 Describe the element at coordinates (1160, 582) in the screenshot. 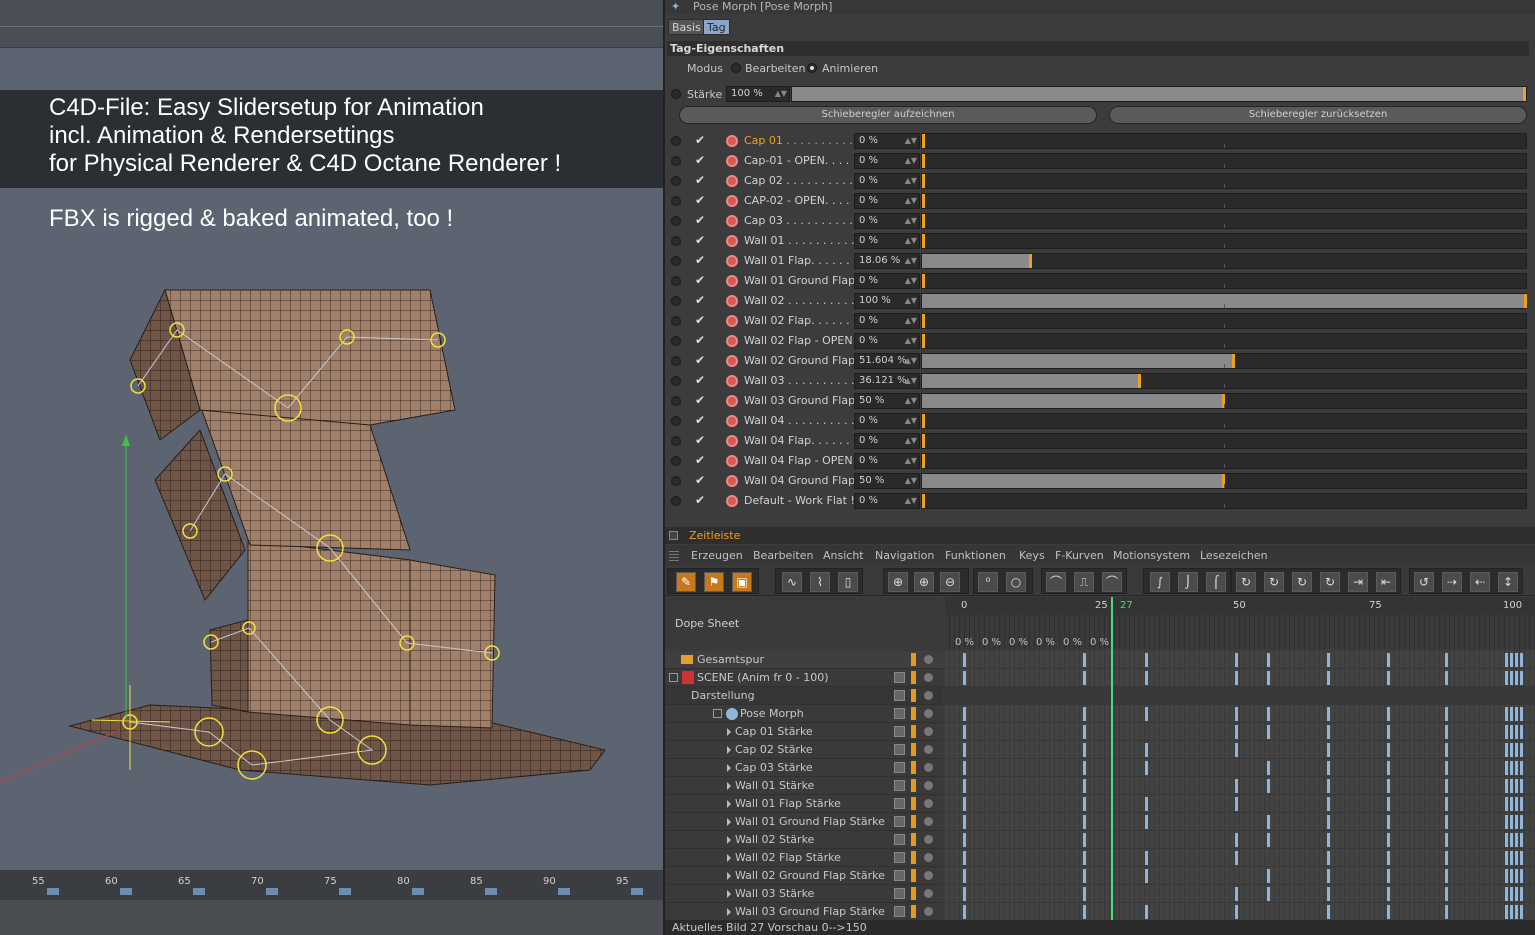

I see `ease-in-out-icon: ∫` at that location.